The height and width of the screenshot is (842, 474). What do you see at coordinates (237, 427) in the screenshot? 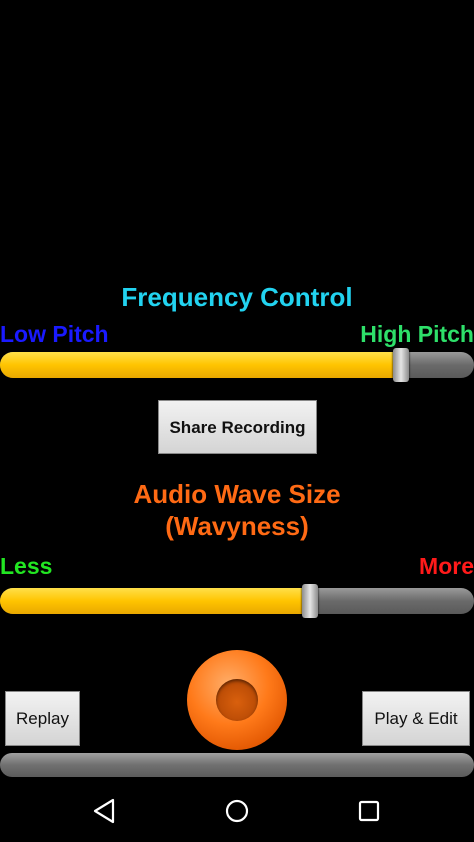
I see `share-recording-button: Share Recording` at bounding box center [237, 427].